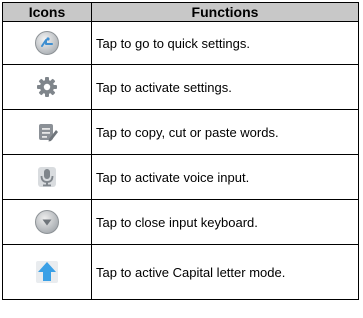 This screenshot has width=363, height=318. I want to click on edit-words-icon, so click(47, 132).